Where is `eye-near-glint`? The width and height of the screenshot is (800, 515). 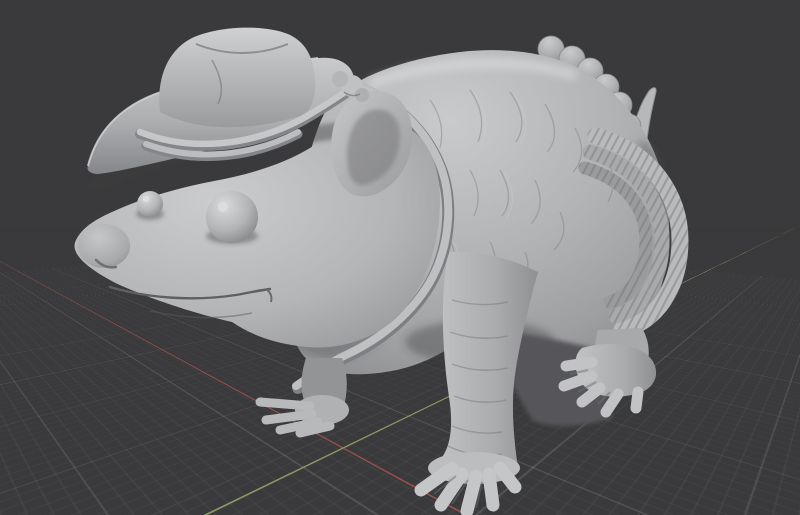 eye-near-glint is located at coordinates (223, 207).